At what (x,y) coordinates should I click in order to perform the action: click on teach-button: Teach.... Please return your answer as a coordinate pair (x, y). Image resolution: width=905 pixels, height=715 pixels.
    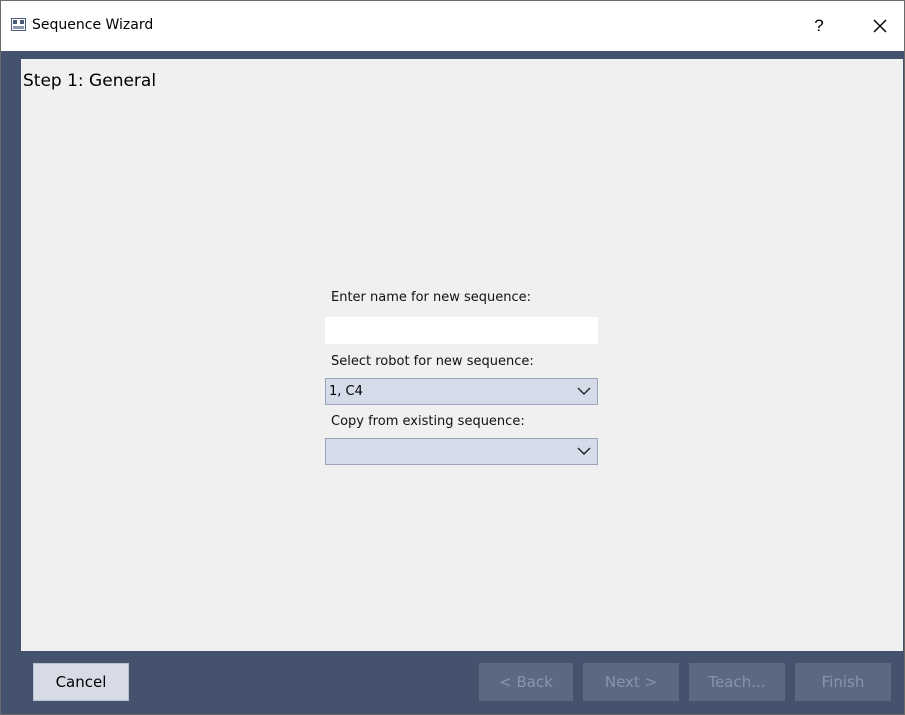
    Looking at the image, I should click on (737, 682).